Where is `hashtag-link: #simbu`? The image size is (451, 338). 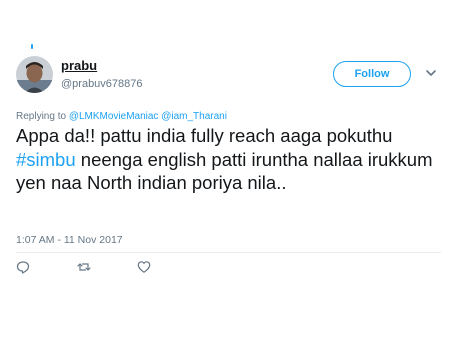 hashtag-link: #simbu is located at coordinates (46, 159).